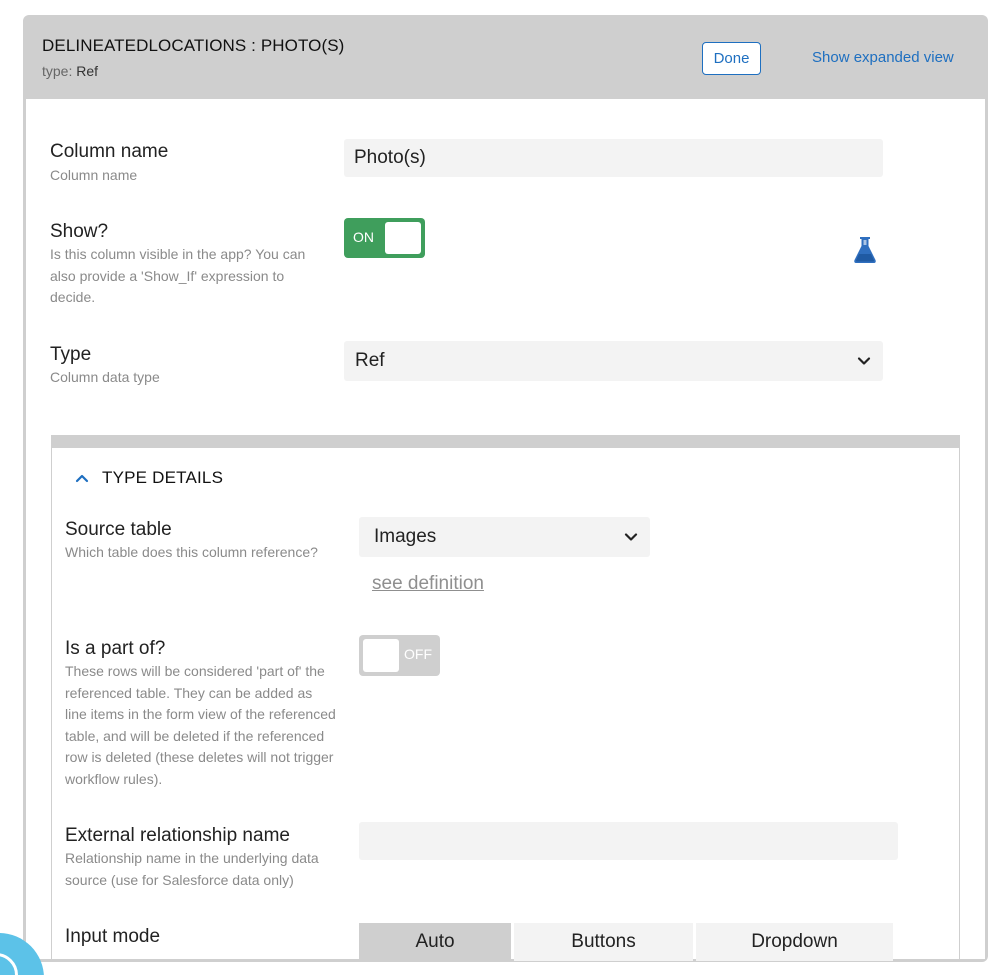 The width and height of the screenshot is (999, 975). What do you see at coordinates (191, 552) in the screenshot?
I see `source-table-description: Which table does this column reference?` at bounding box center [191, 552].